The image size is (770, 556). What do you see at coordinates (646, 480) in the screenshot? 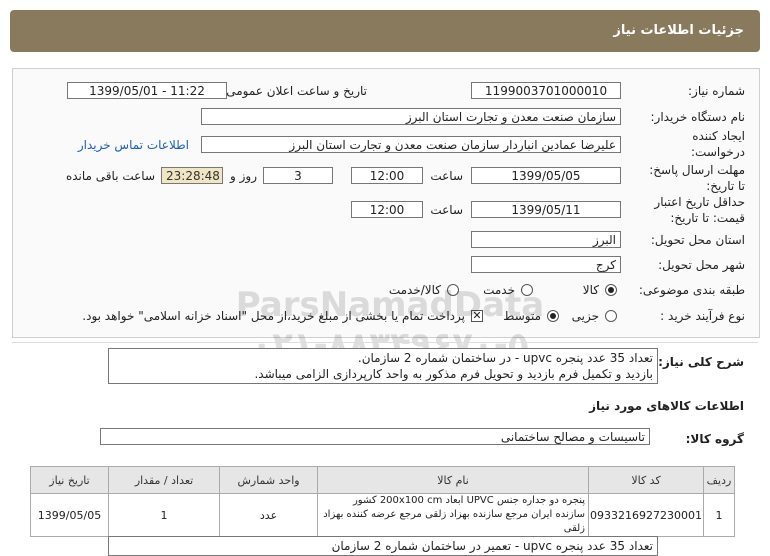
I see `col-code: کد کالا` at bounding box center [646, 480].